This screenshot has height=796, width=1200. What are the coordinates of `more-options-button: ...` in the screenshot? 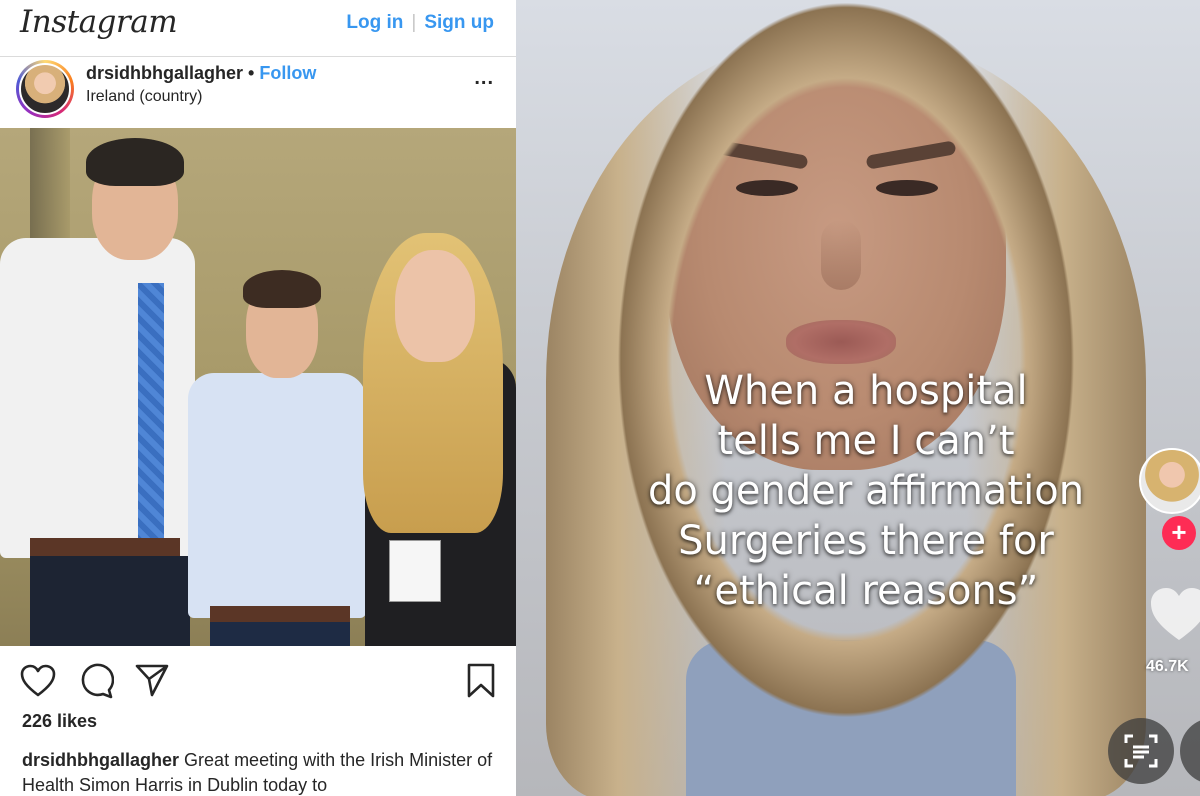 It's located at (484, 78).